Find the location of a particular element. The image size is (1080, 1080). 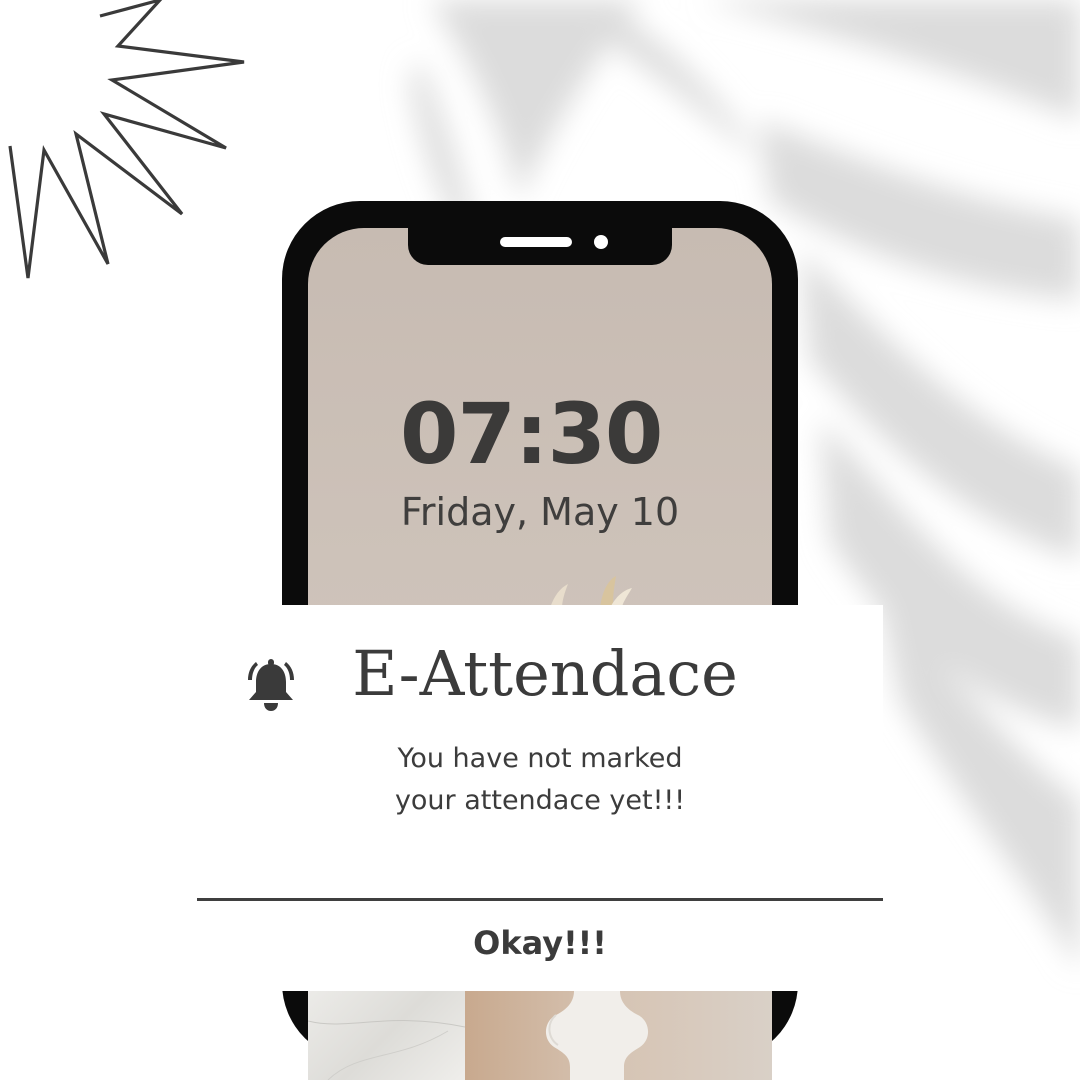

pampas-decoration is located at coordinates (591, 592).